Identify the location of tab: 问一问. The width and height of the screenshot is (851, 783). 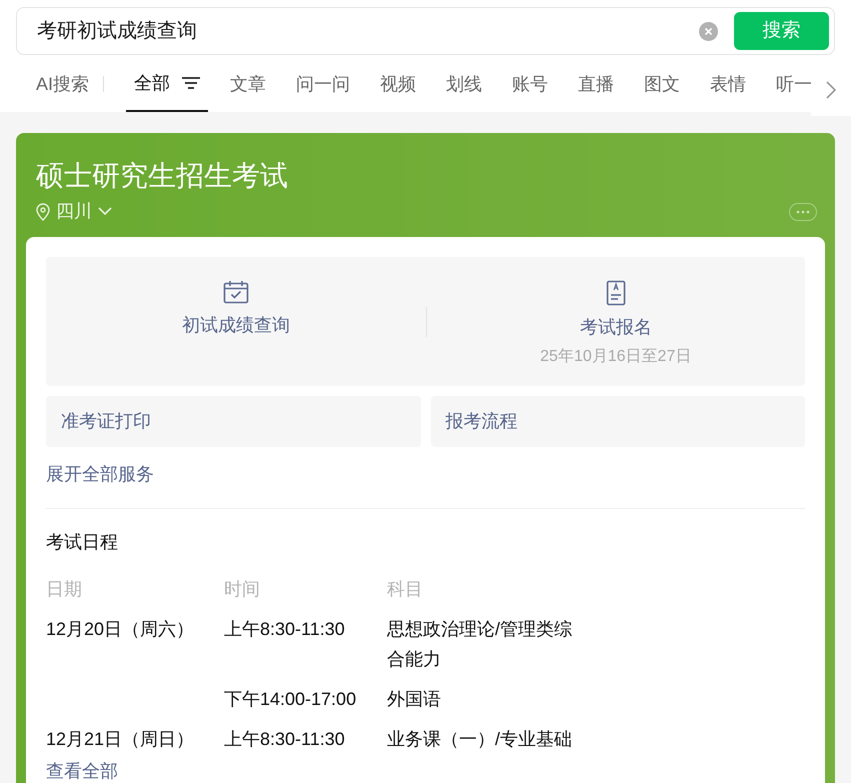
(323, 84).